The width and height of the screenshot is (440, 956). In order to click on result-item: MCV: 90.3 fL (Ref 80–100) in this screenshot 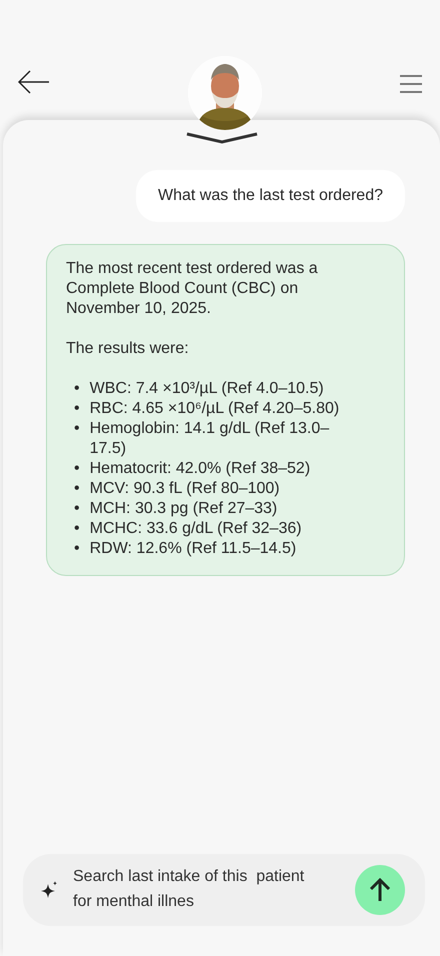, I will do `click(185, 489)`.